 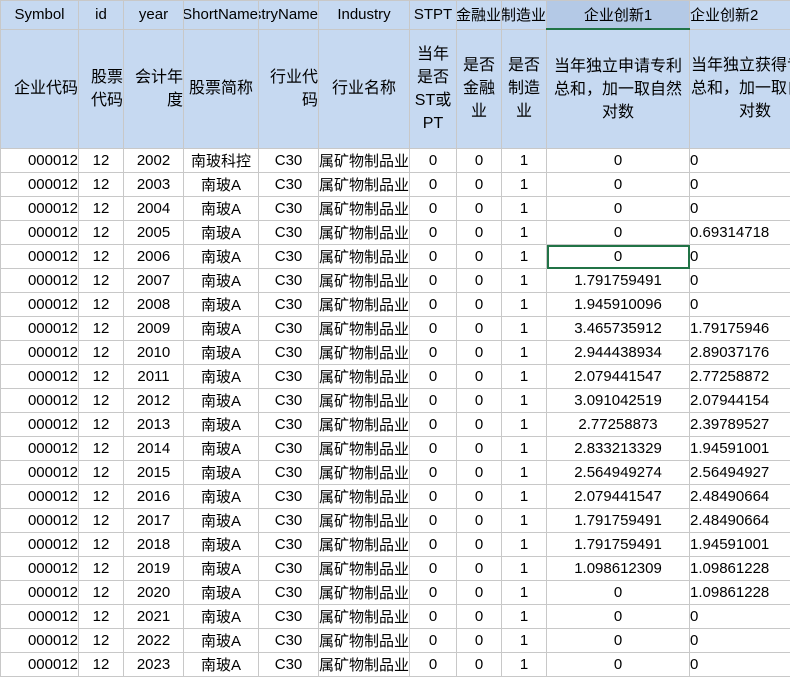 What do you see at coordinates (618, 497) in the screenshot?
I see `table-cell: 2.079441547` at bounding box center [618, 497].